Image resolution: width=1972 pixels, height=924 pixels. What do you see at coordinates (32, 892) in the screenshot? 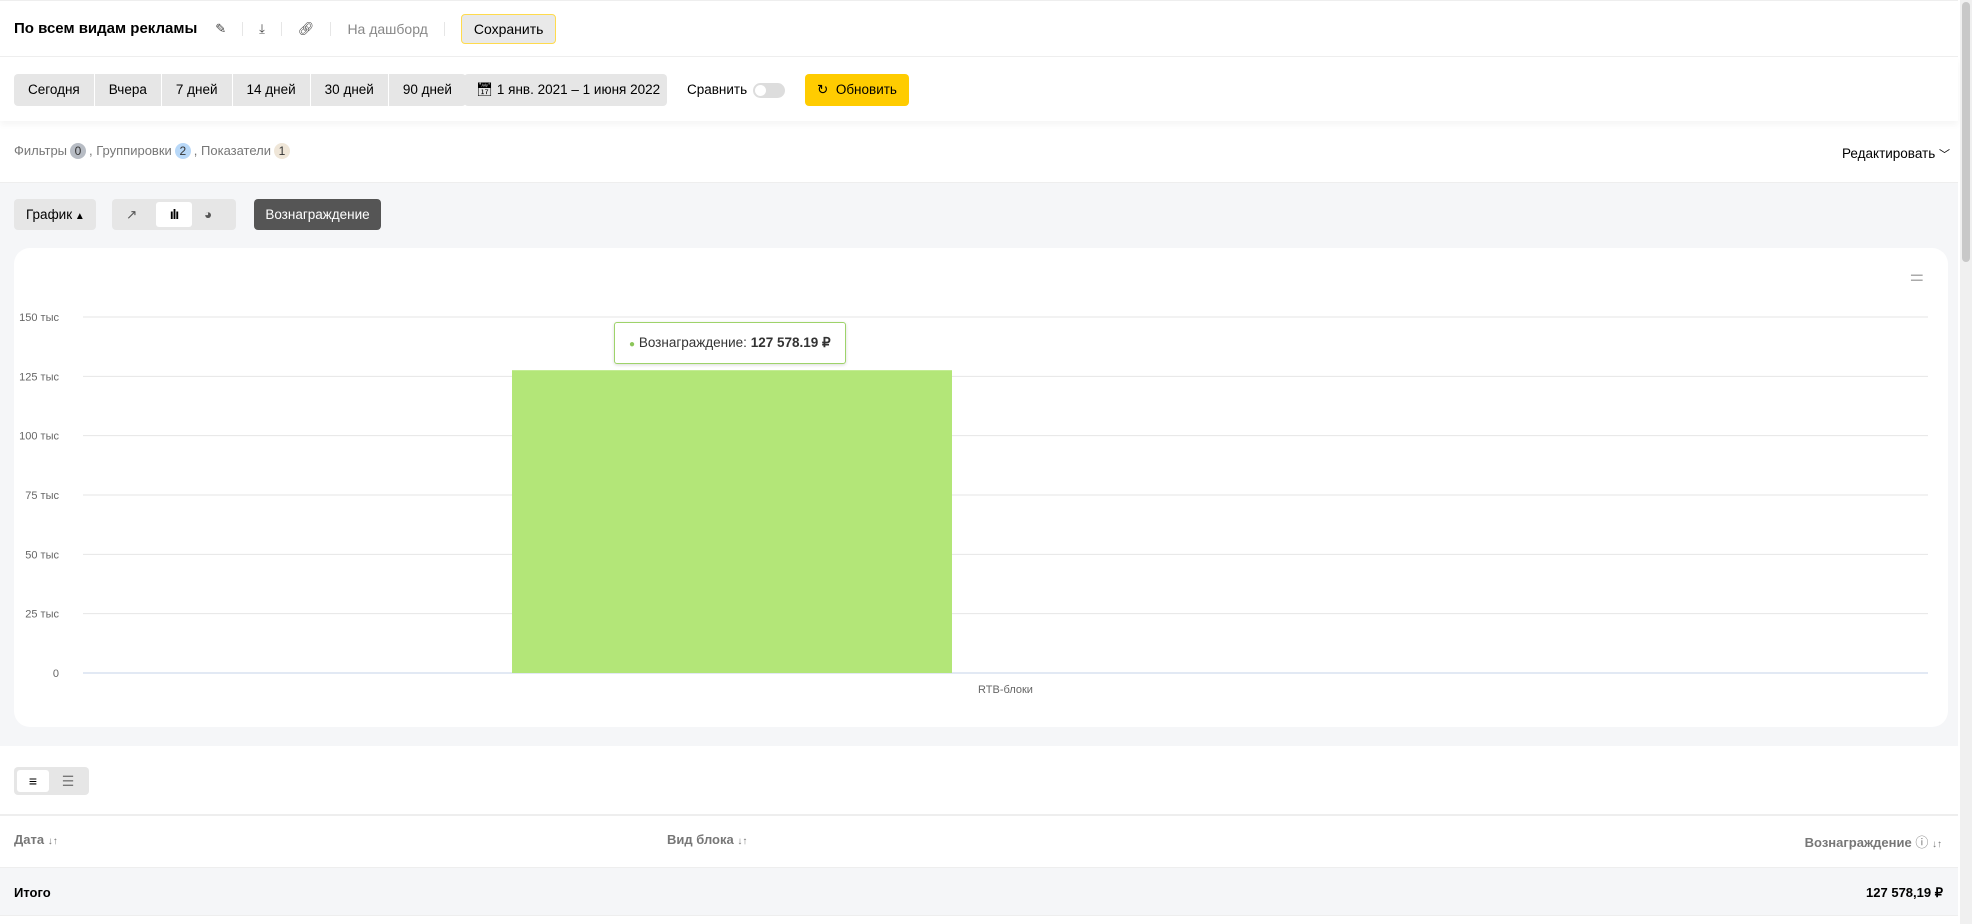
I see `total-label: Итого` at bounding box center [32, 892].